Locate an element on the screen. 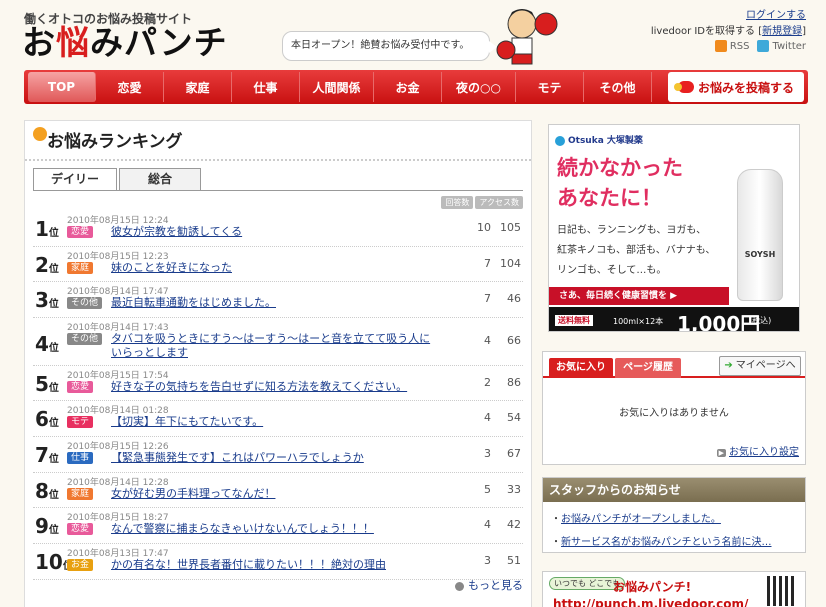 The width and height of the screenshot is (826, 607). ranking-tabs: デイリー 総合 is located at coordinates (117, 179).